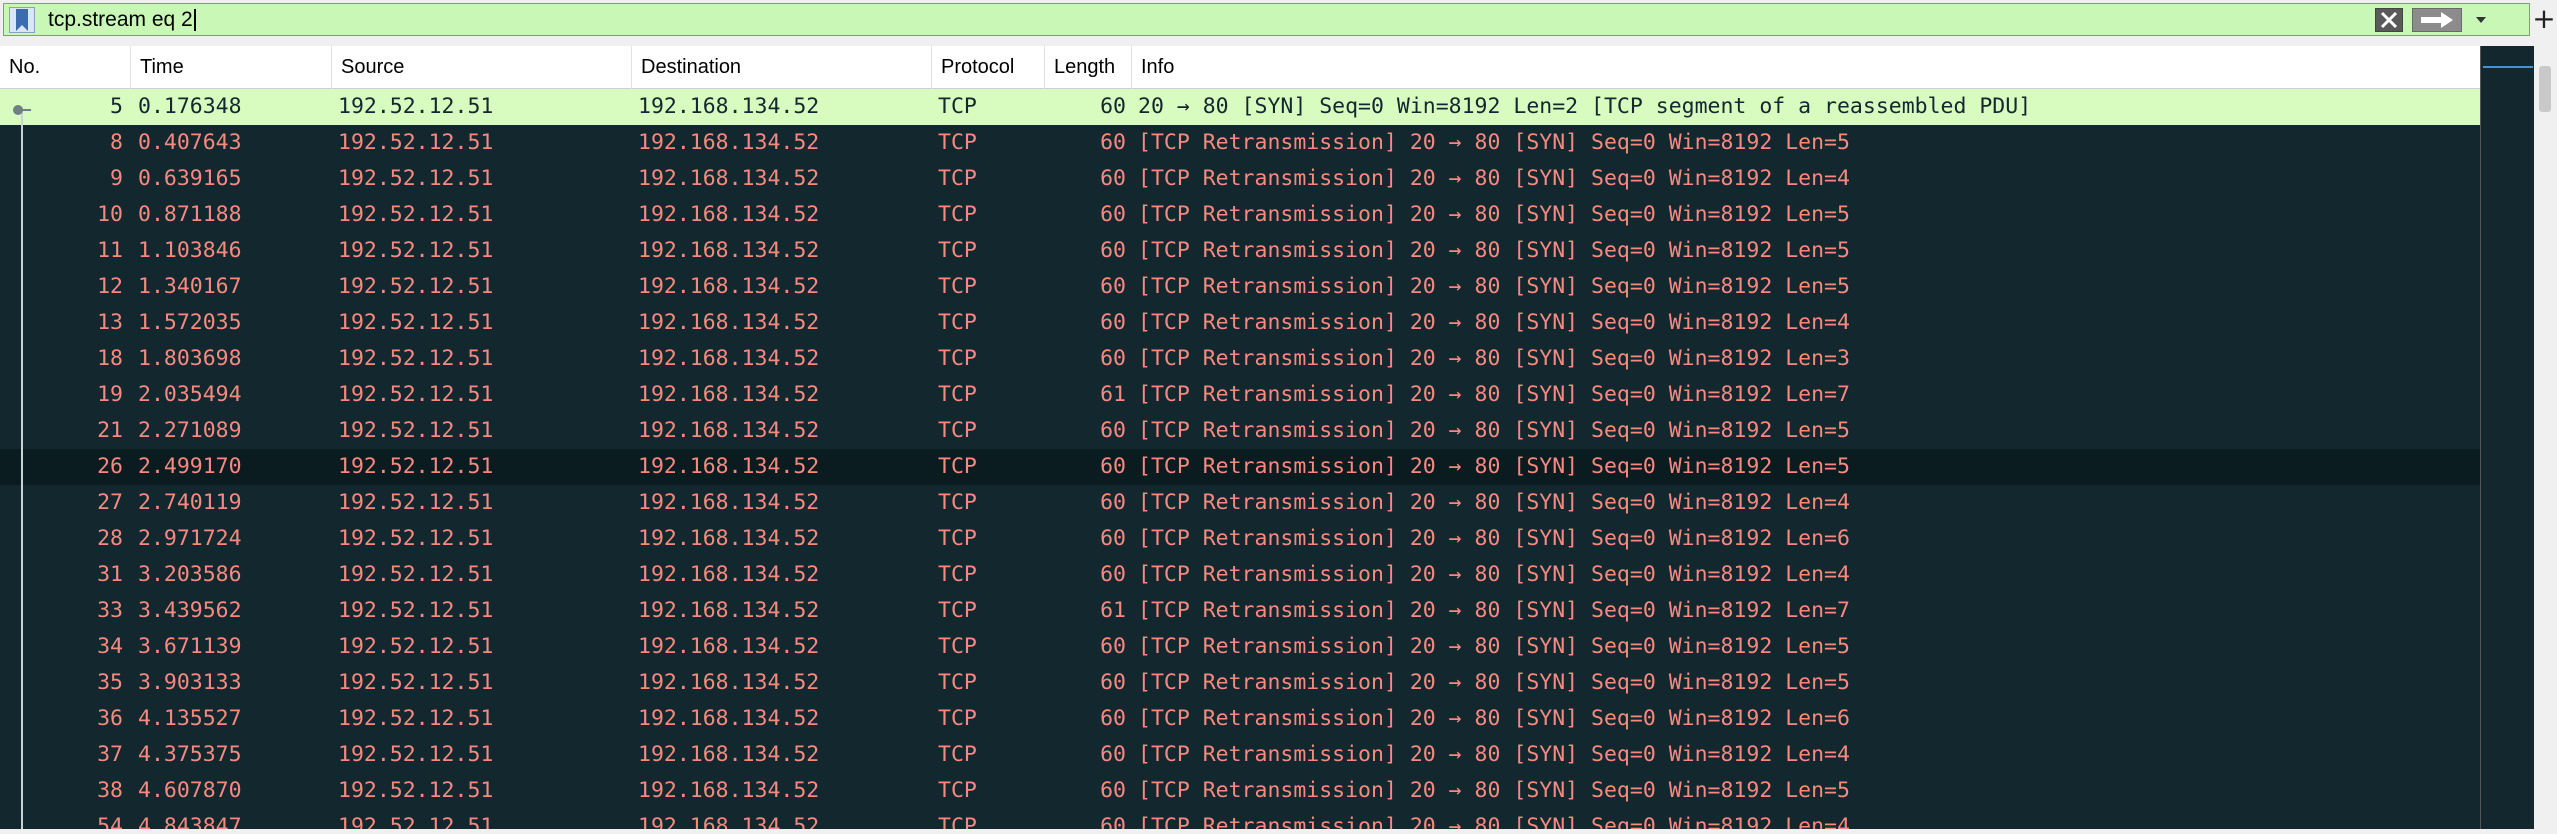 The height and width of the screenshot is (834, 2557). I want to click on packet-time: 4.843847, so click(190, 821).